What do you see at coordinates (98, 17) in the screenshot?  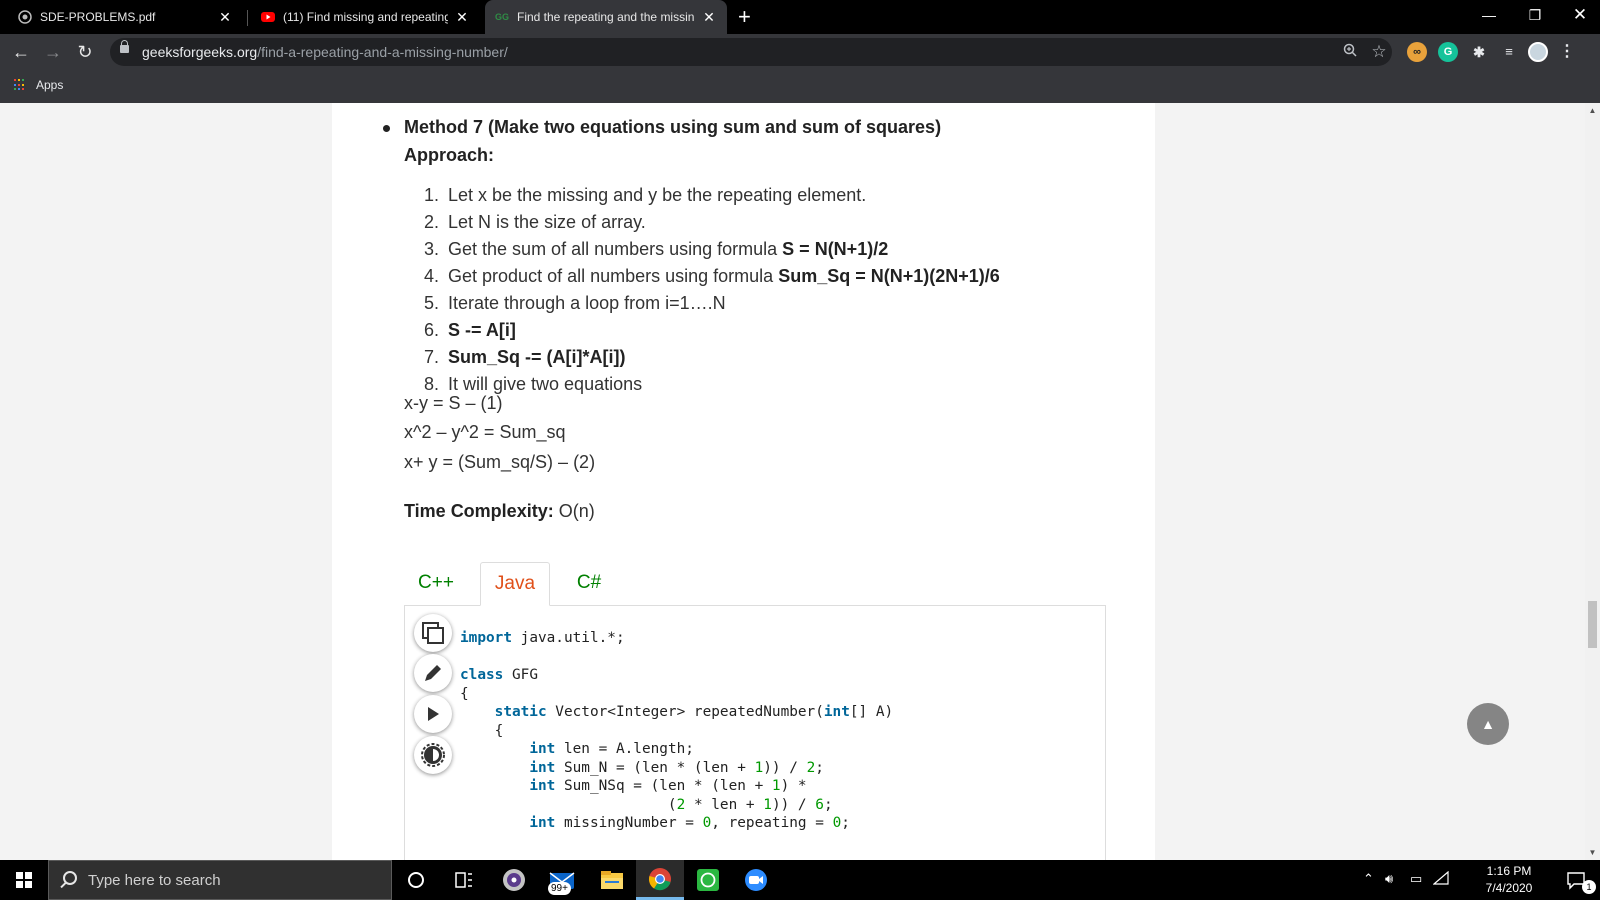 I see `tab-title: SDE-PROBLEMS.pdf` at bounding box center [98, 17].